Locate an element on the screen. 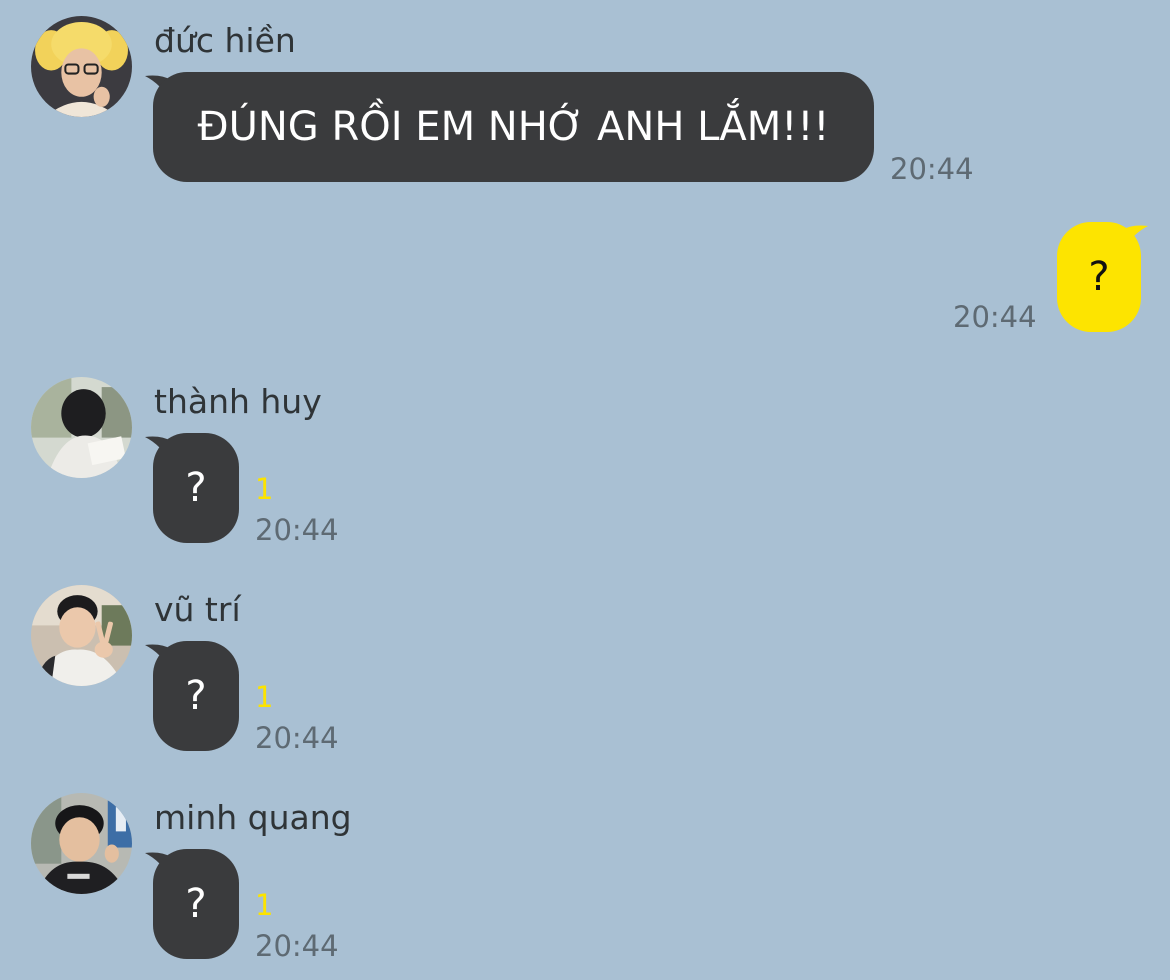 This screenshot has width=1170, height=980. sender-name: đức hiền is located at coordinates (225, 40).